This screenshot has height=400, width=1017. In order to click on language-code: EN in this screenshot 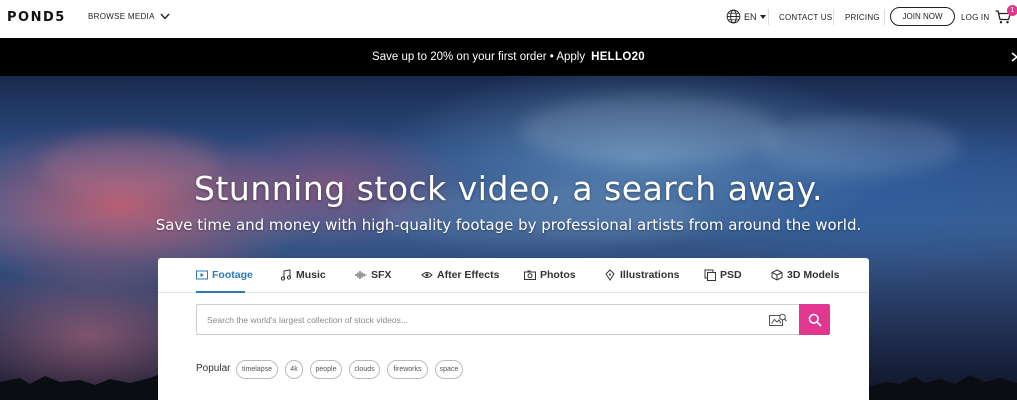, I will do `click(750, 16)`.